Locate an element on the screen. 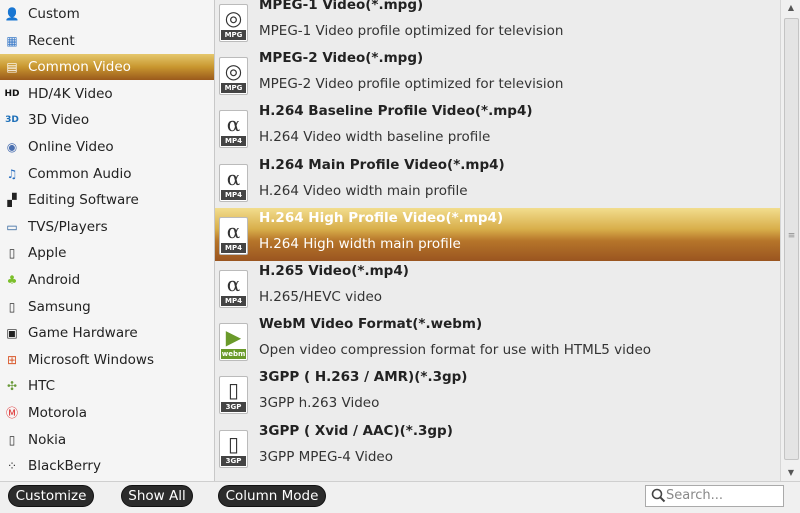  format-description: H.265/HEVC video is located at coordinates (321, 297).